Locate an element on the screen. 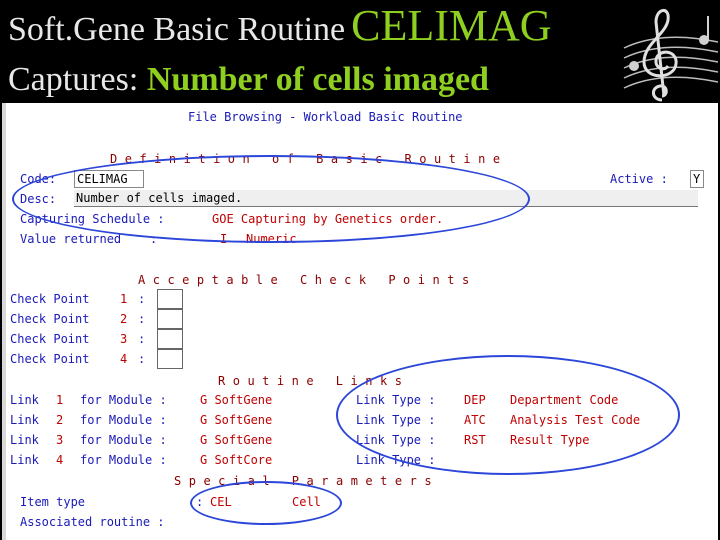 The image size is (720, 540). active-field: Y is located at coordinates (697, 179).